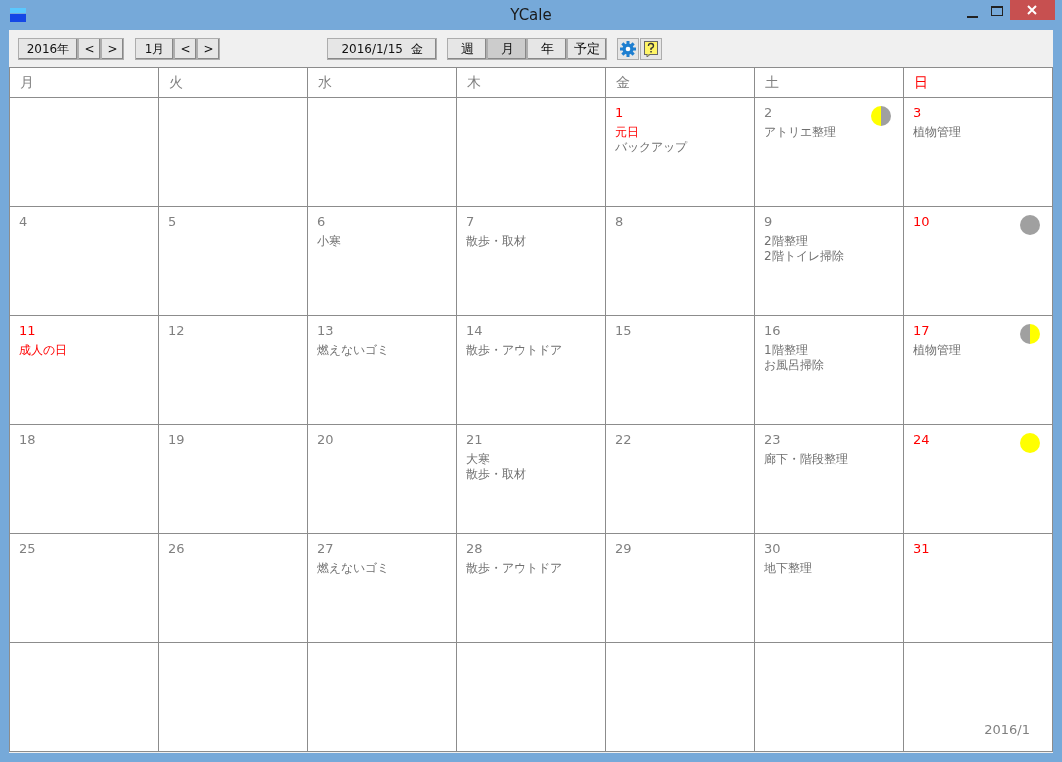 Image resolution: width=1062 pixels, height=762 pixels. Describe the element at coordinates (329, 241) in the screenshot. I see `event-text: 小寒` at that location.